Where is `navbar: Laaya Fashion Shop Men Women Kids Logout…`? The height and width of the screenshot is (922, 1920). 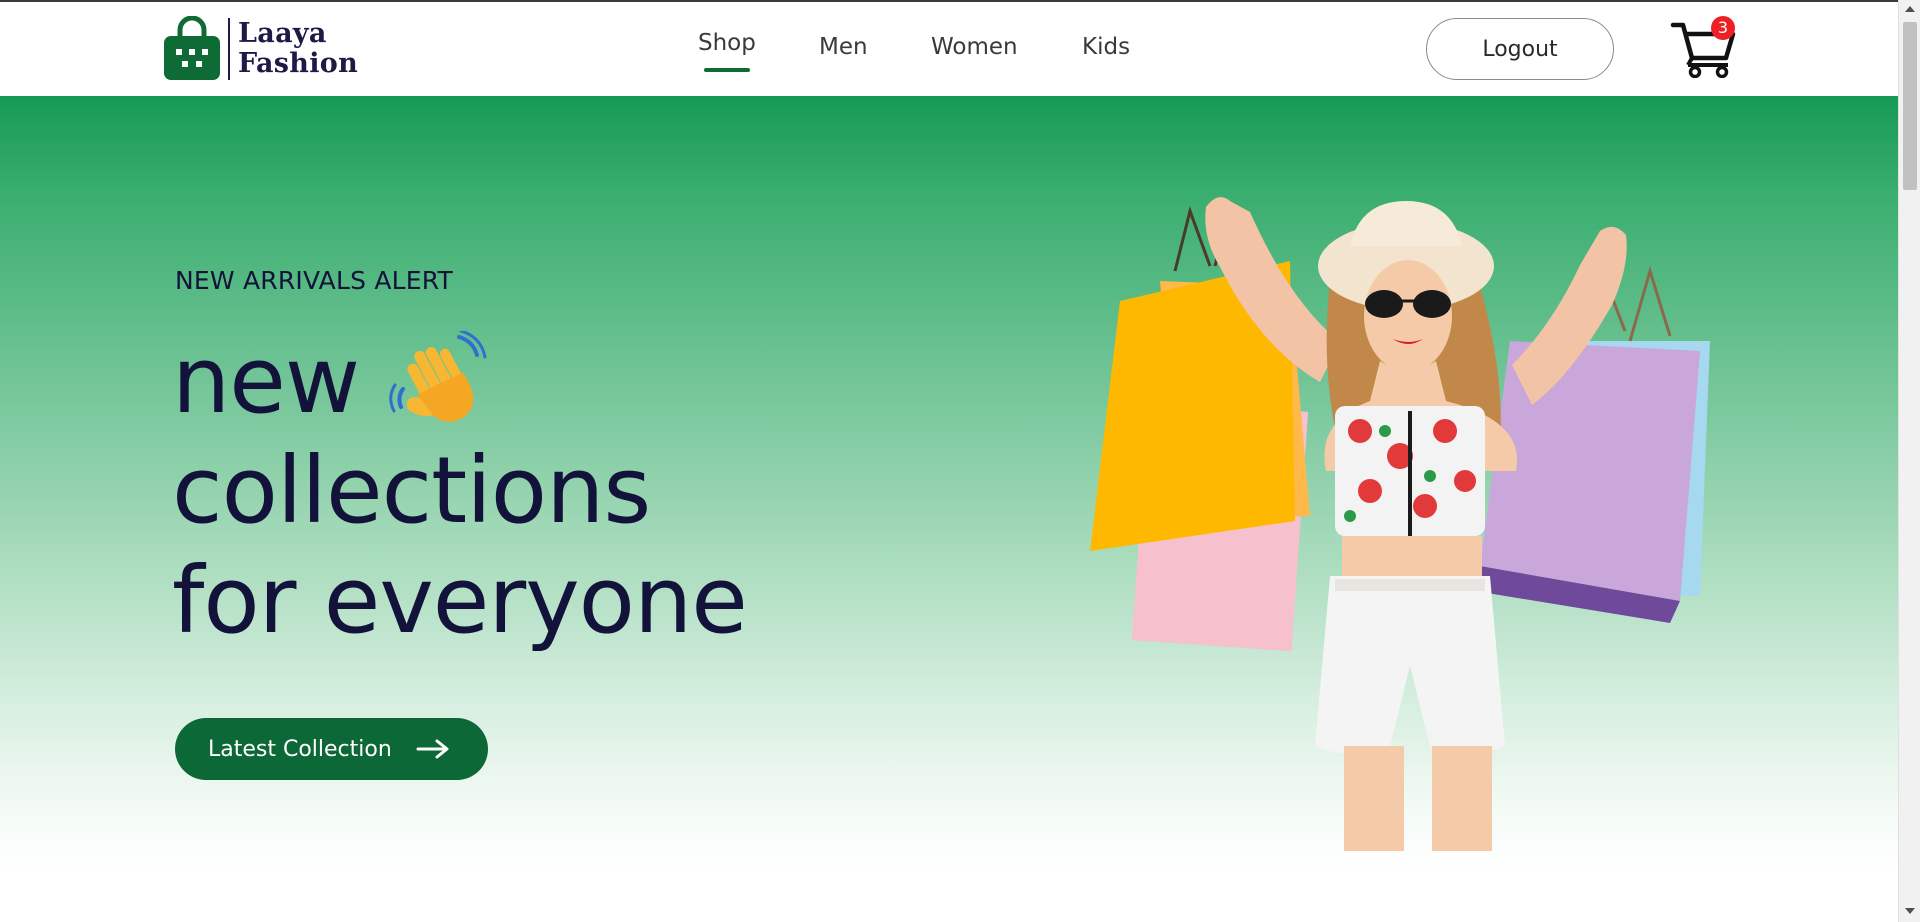
navbar: Laaya Fashion Shop Men Women Kids Logout… is located at coordinates (949, 49).